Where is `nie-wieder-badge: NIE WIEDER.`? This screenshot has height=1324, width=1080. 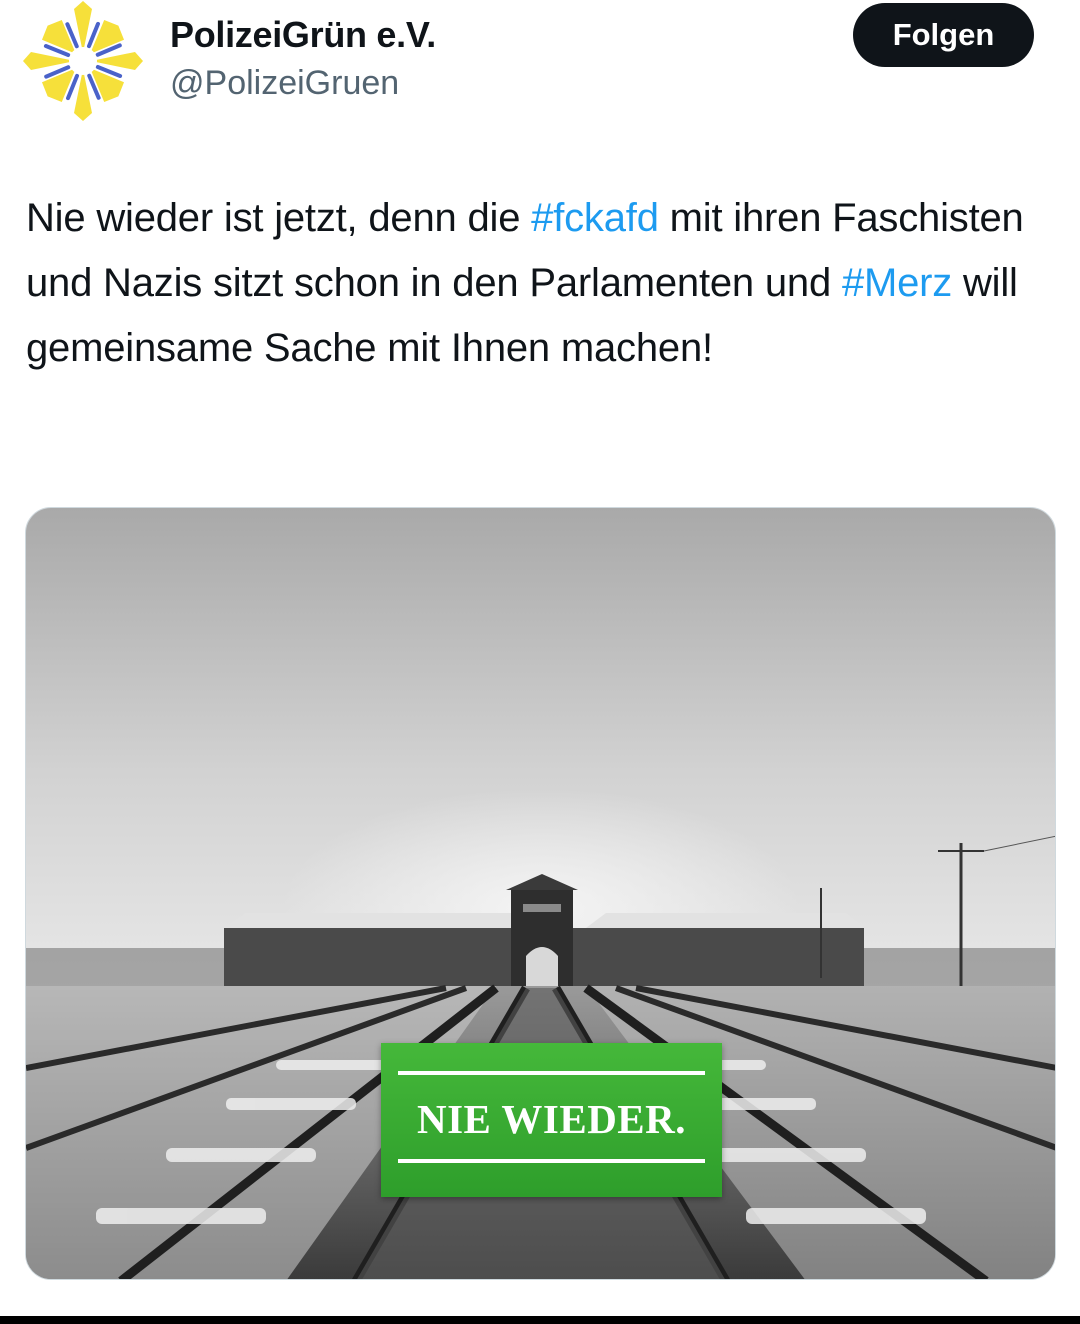
nie-wieder-badge: NIE WIEDER. is located at coordinates (551, 1120).